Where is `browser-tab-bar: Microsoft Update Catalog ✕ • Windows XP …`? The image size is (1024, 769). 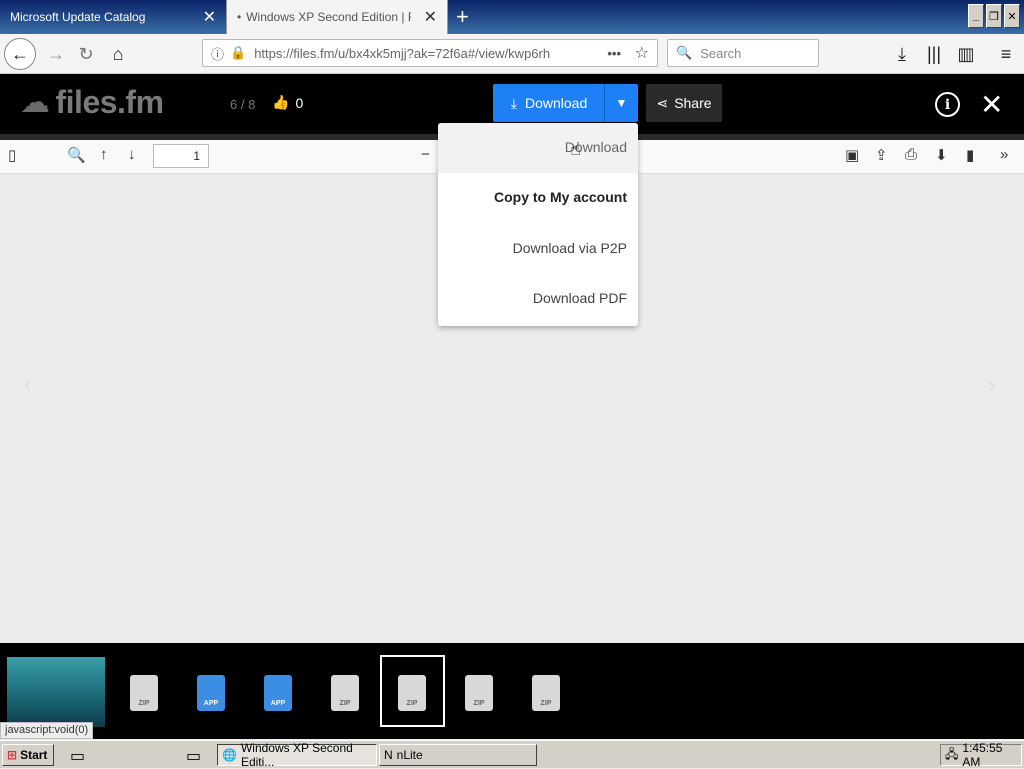
browser-tab-bar: Microsoft Update Catalog ✕ • Windows XP … is located at coordinates (512, 17).